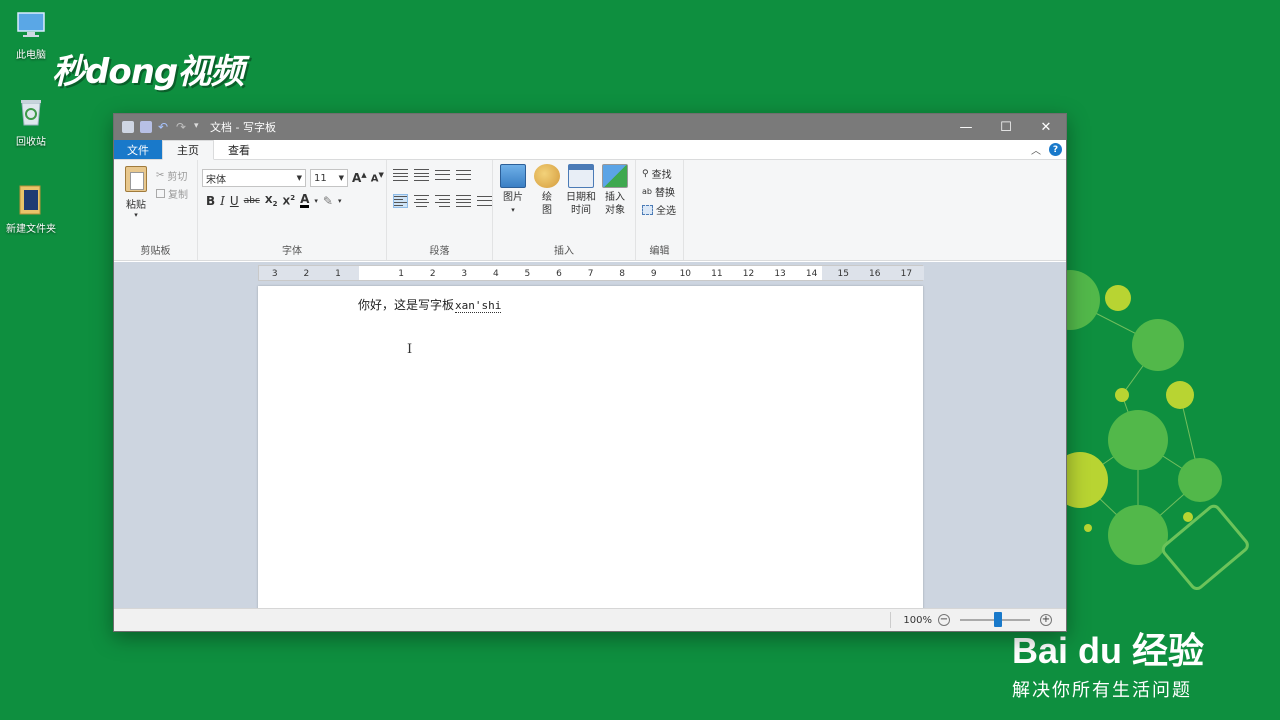  Describe the element at coordinates (547, 190) in the screenshot. I see `paint-drawing-button: 绘图` at that location.